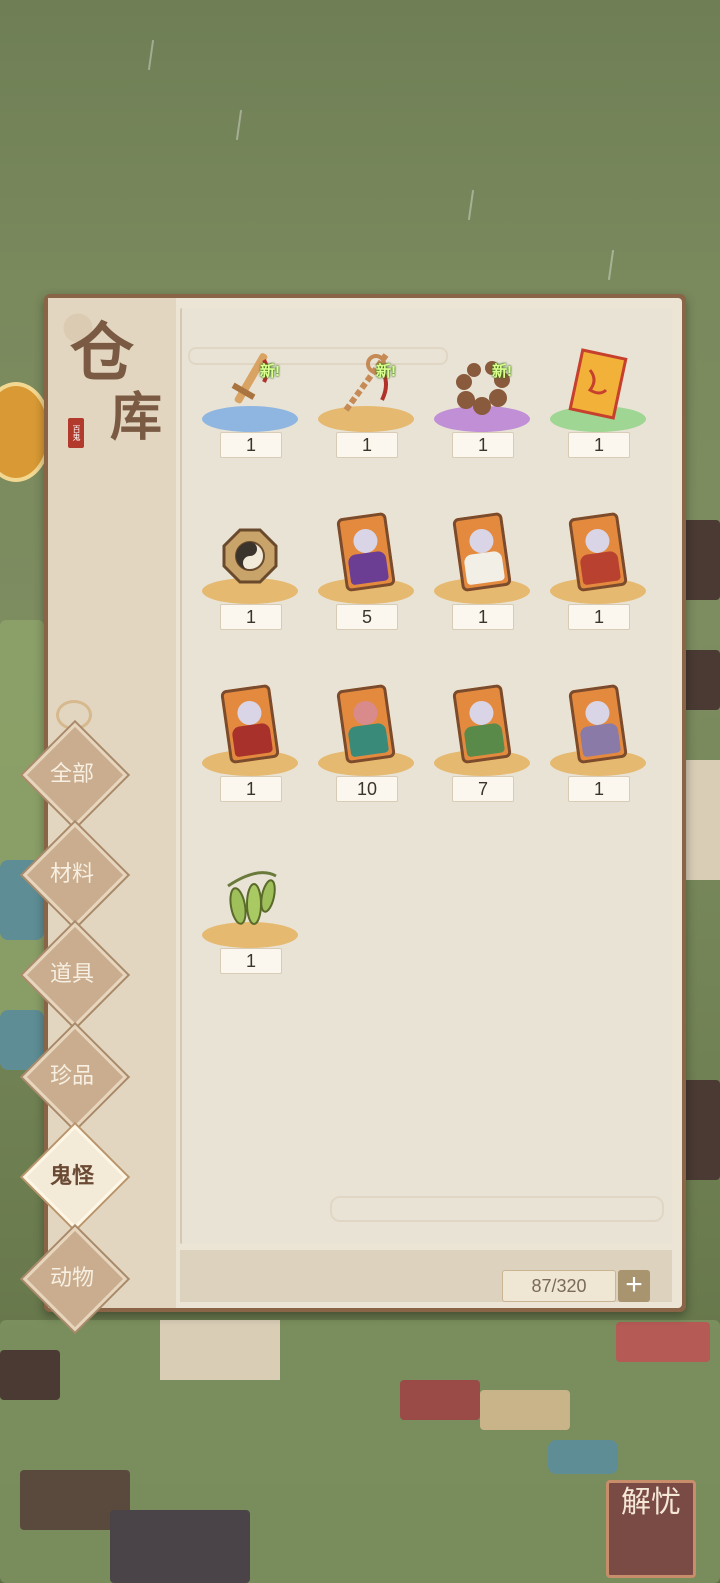  What do you see at coordinates (497, 1209) in the screenshot?
I see `scroll-indicator-bottom` at bounding box center [497, 1209].